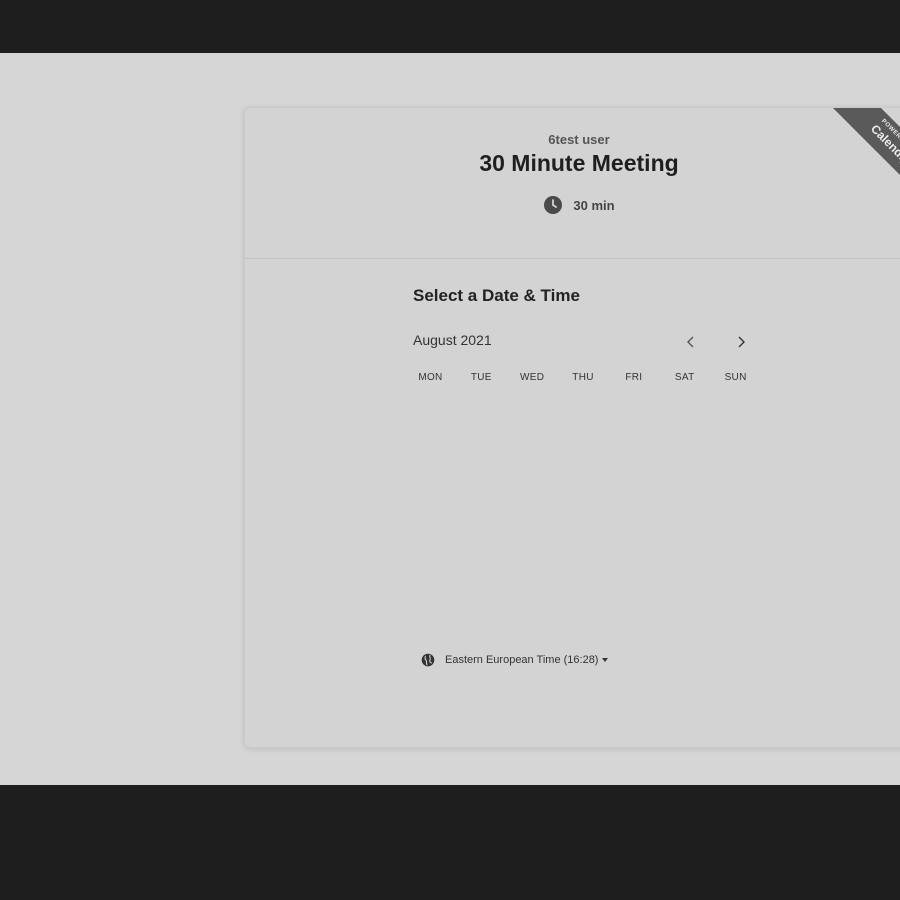 Image resolution: width=900 pixels, height=900 pixels. I want to click on chevron-right-icon, so click(741, 342).